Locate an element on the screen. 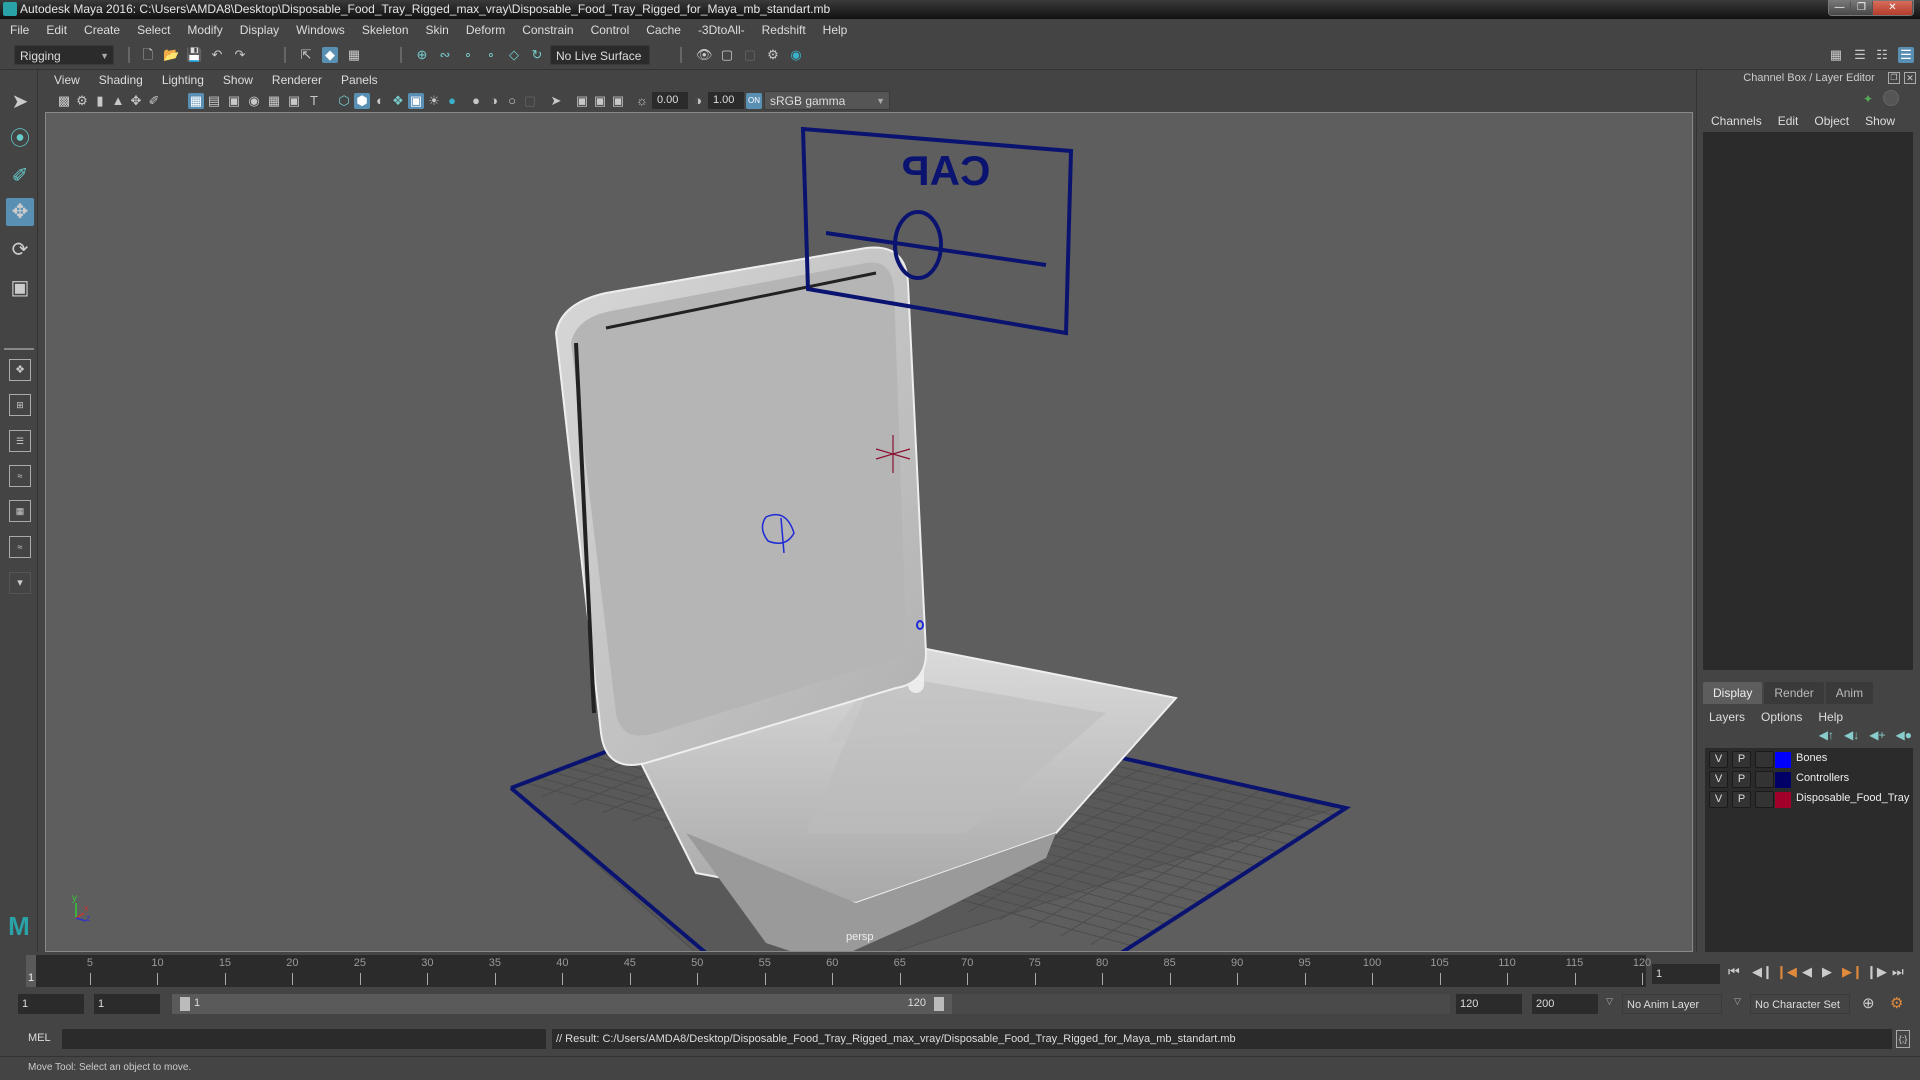 The image size is (1920, 1080). make-live-icon: ↻ is located at coordinates (537, 55).